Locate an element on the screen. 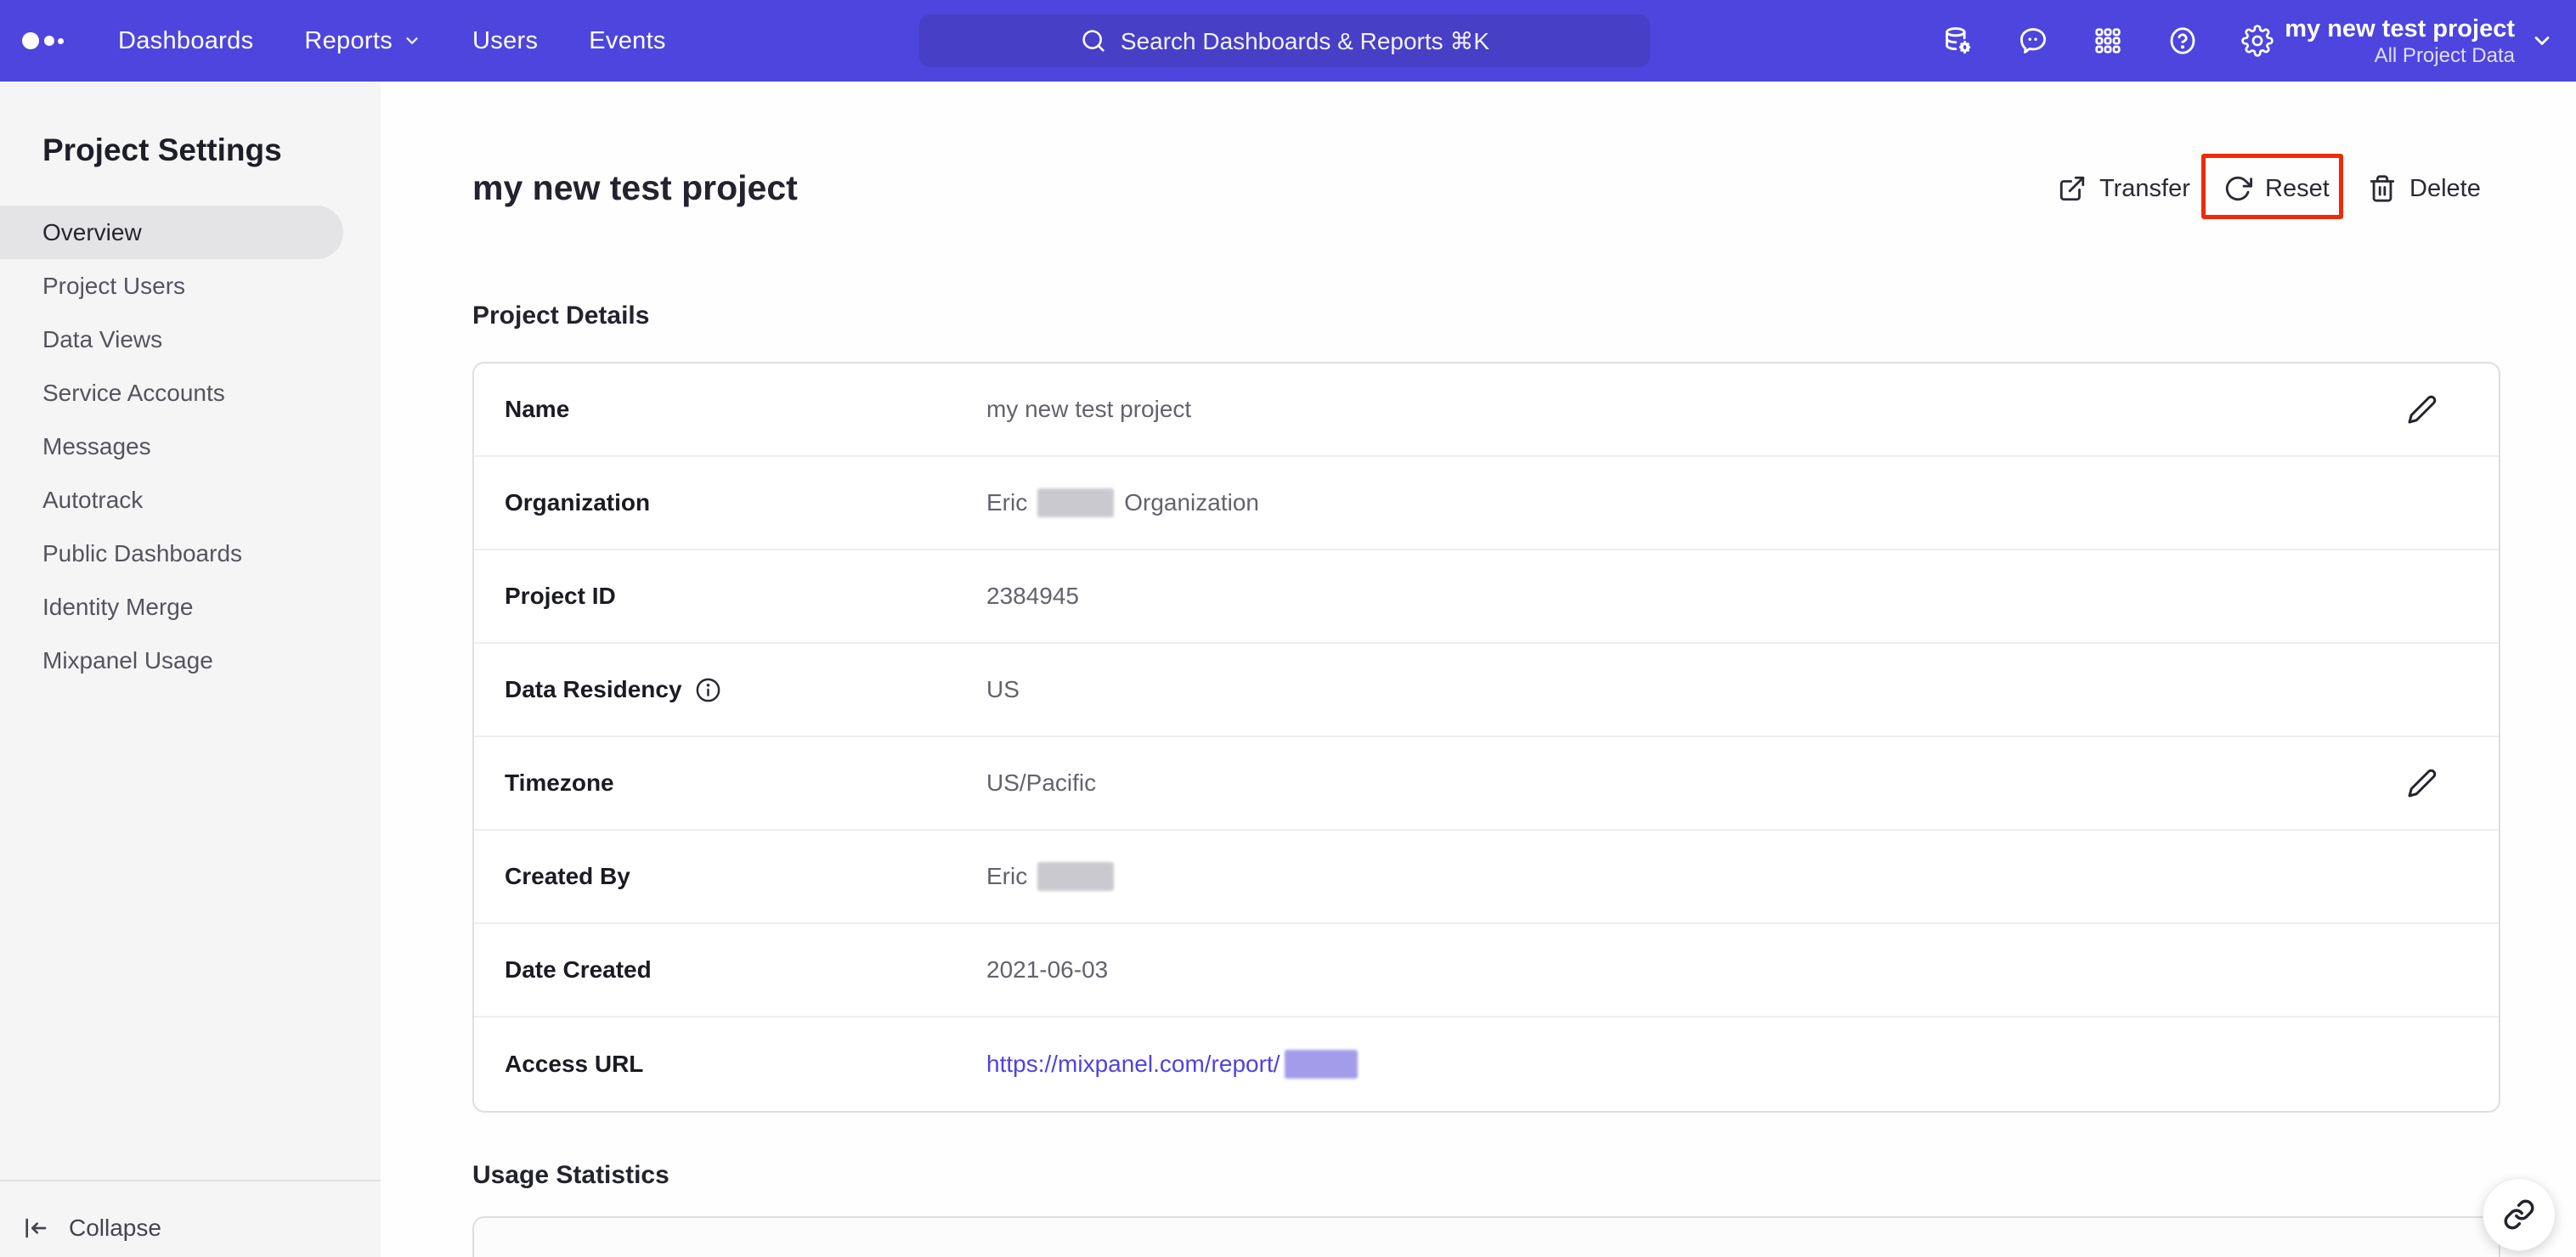 The width and height of the screenshot is (2576, 1257). row-value: 2384945 is located at coordinates (1033, 596).